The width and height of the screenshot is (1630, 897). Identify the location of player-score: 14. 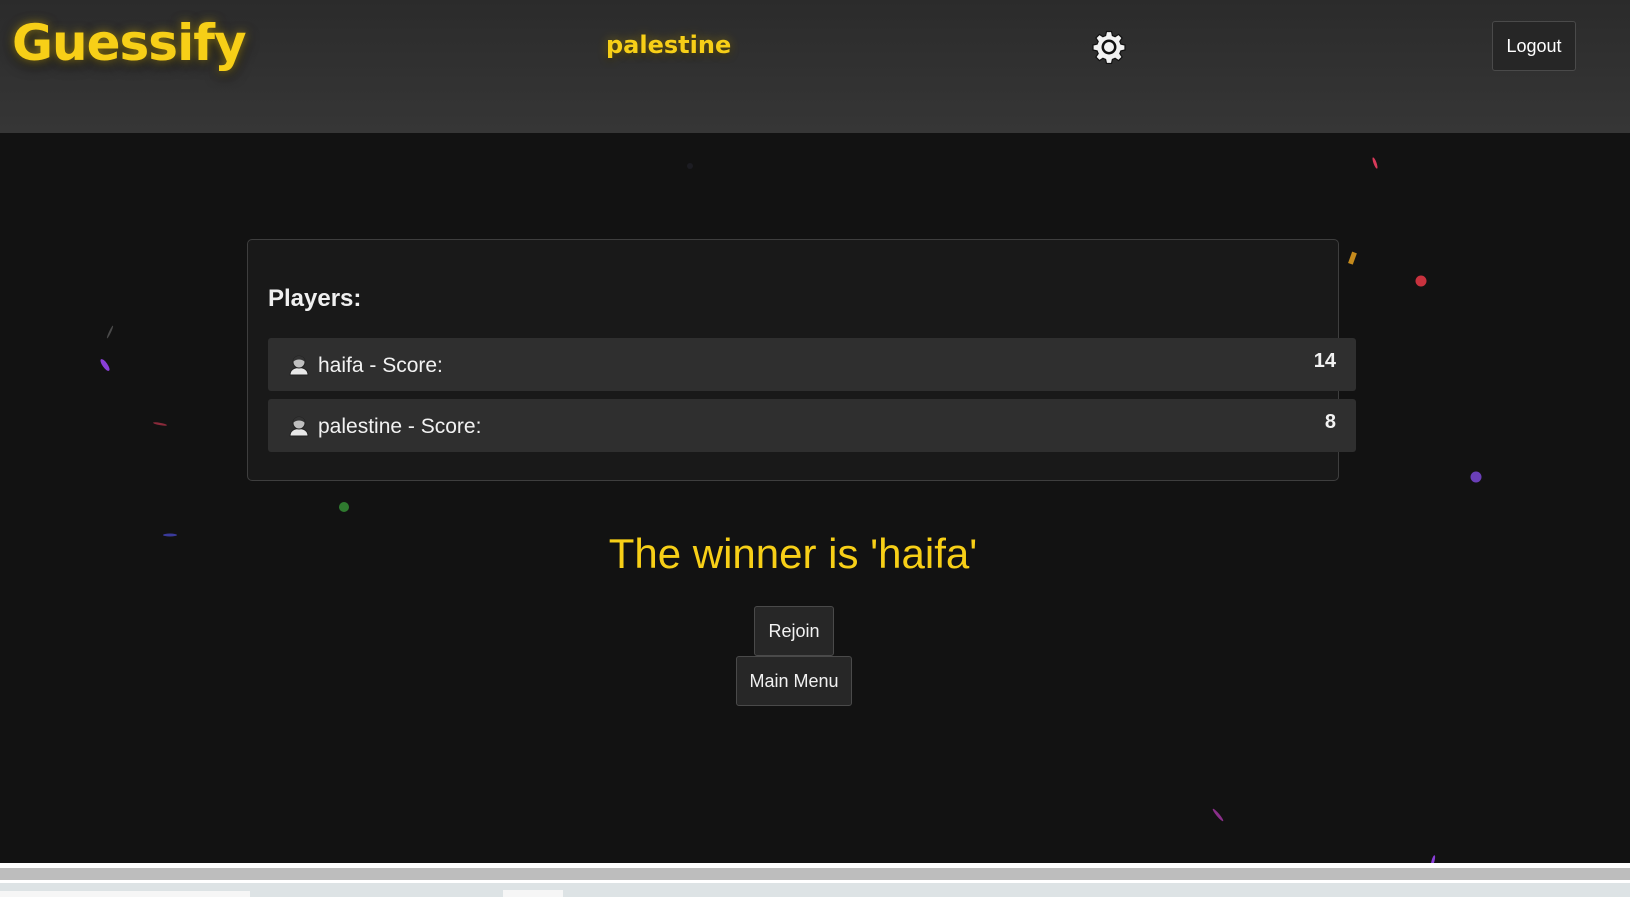
(1324, 361).